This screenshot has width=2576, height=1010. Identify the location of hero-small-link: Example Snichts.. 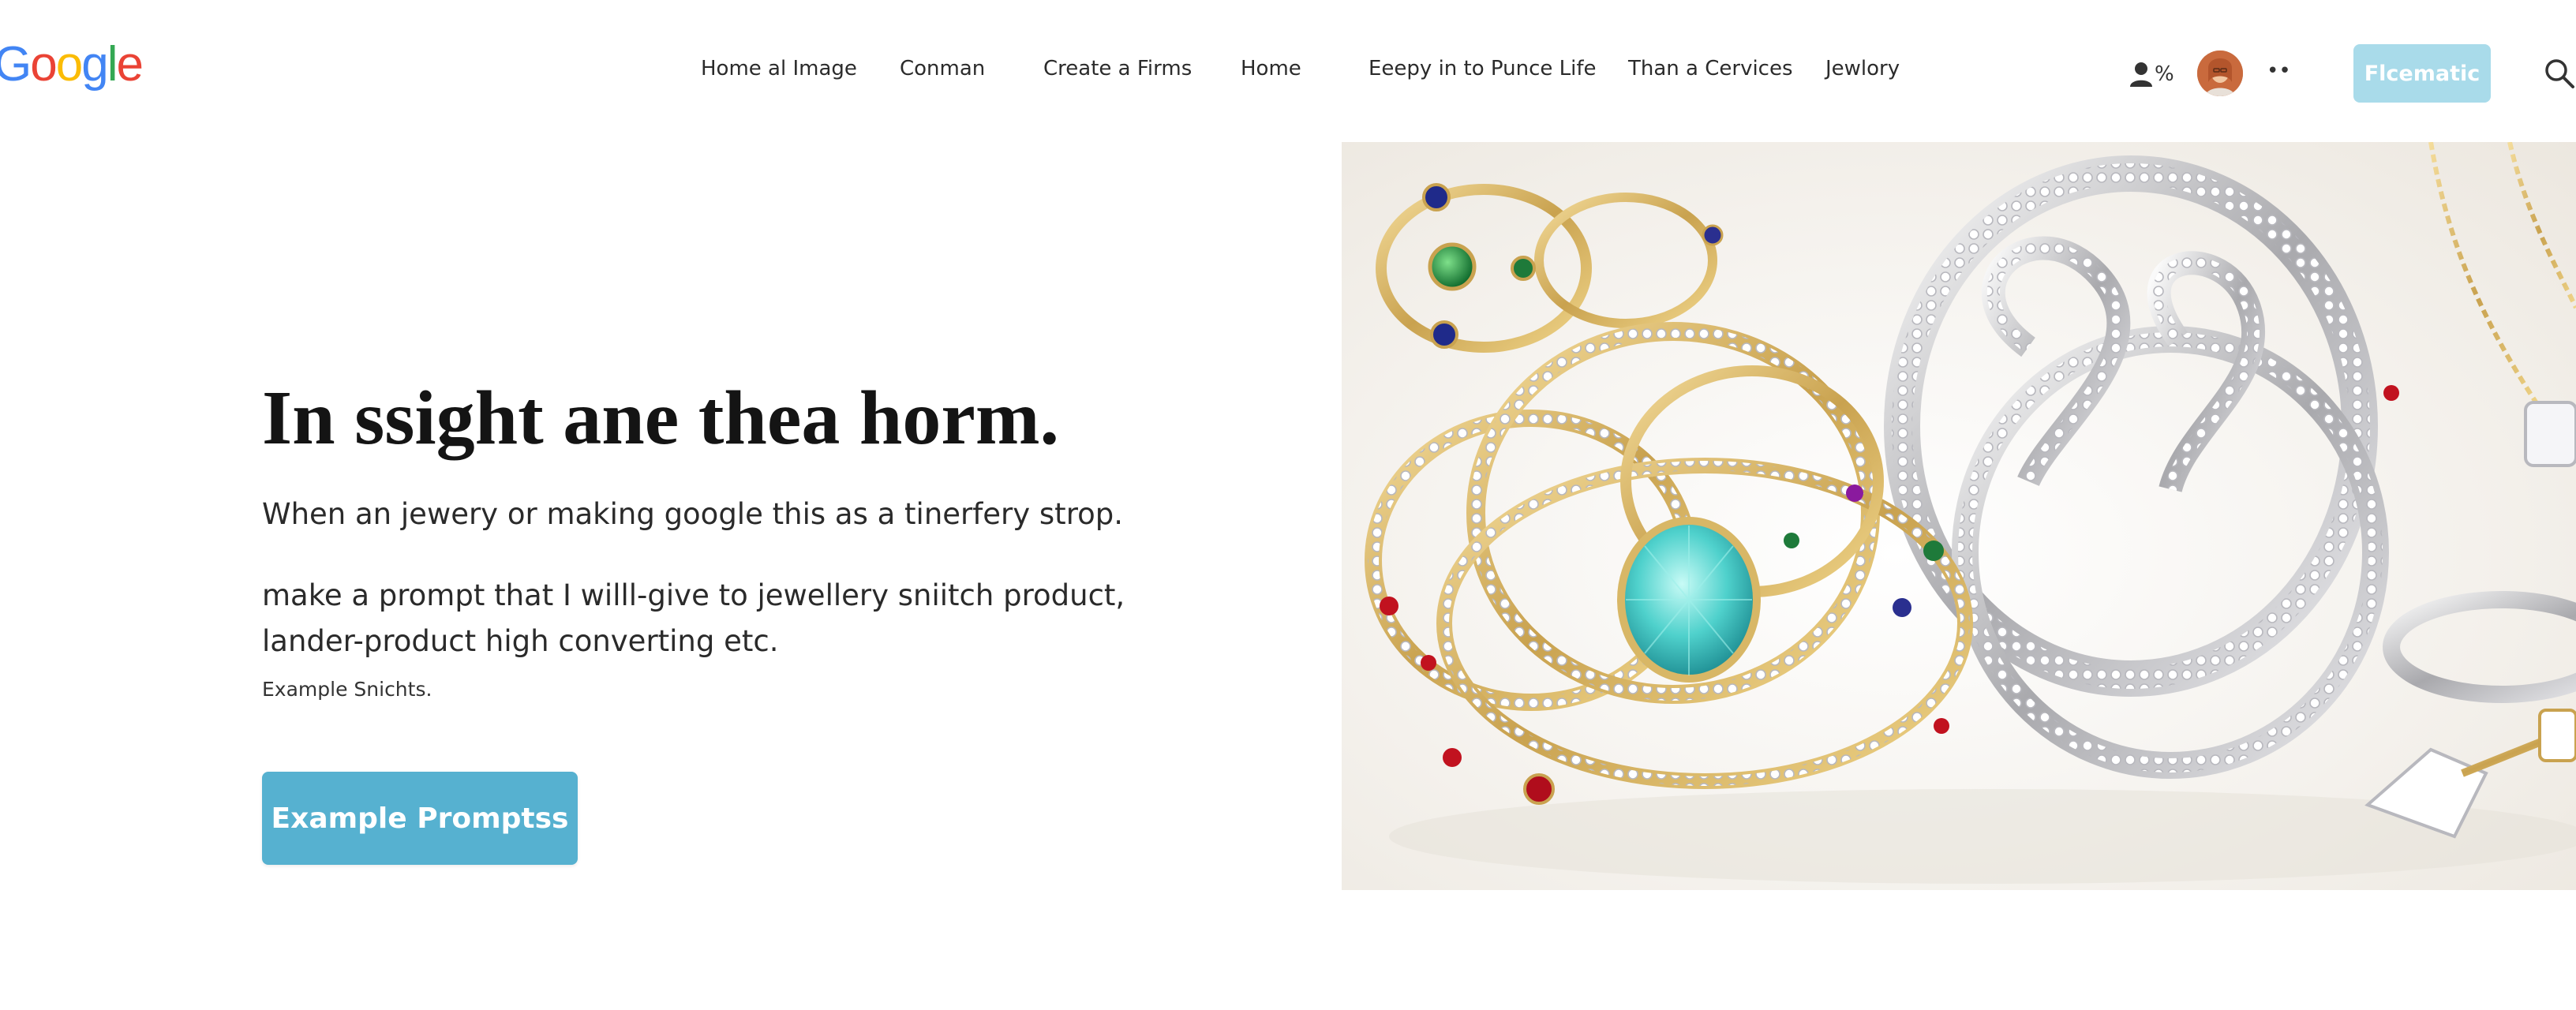
(347, 689).